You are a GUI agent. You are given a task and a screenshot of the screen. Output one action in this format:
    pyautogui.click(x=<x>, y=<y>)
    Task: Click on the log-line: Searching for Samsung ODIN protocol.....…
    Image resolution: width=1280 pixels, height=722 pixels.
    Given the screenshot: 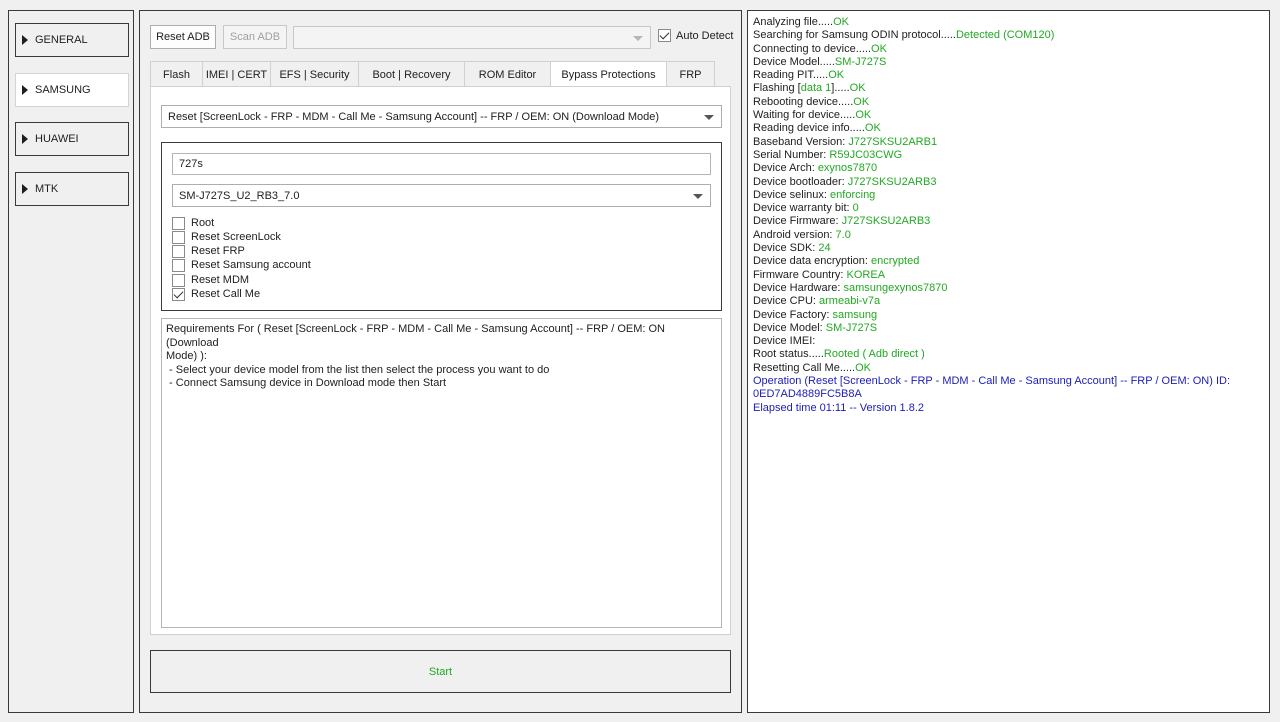 What is the action you would take?
    pyautogui.click(x=1008, y=35)
    